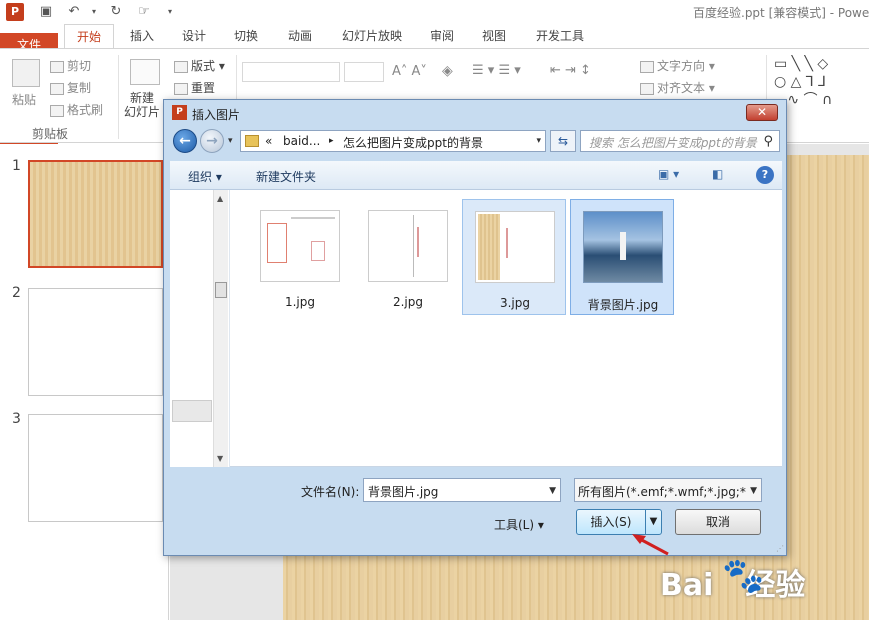 Image resolution: width=869 pixels, height=620 pixels. I want to click on file-item-3: 3.jpg, so click(514, 257).